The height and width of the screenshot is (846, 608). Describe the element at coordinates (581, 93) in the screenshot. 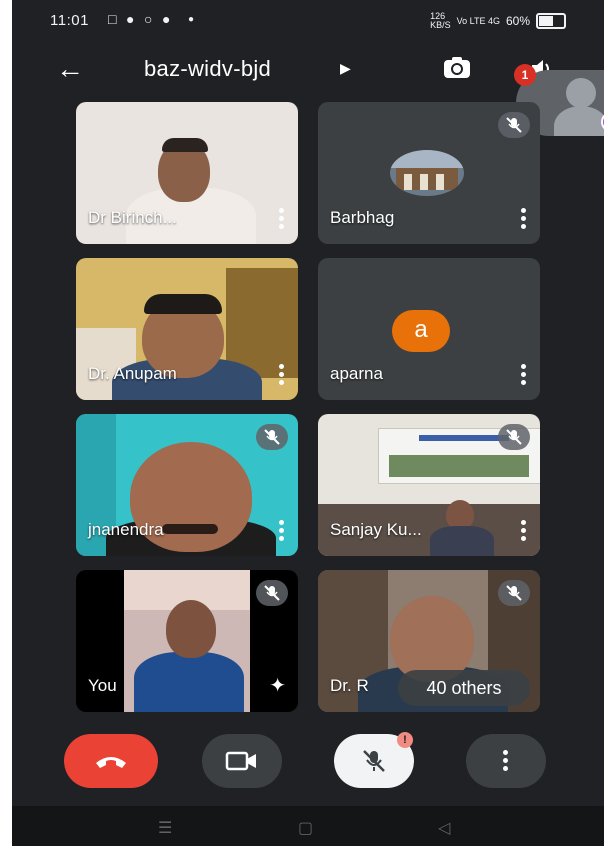

I see `avatar-head` at that location.